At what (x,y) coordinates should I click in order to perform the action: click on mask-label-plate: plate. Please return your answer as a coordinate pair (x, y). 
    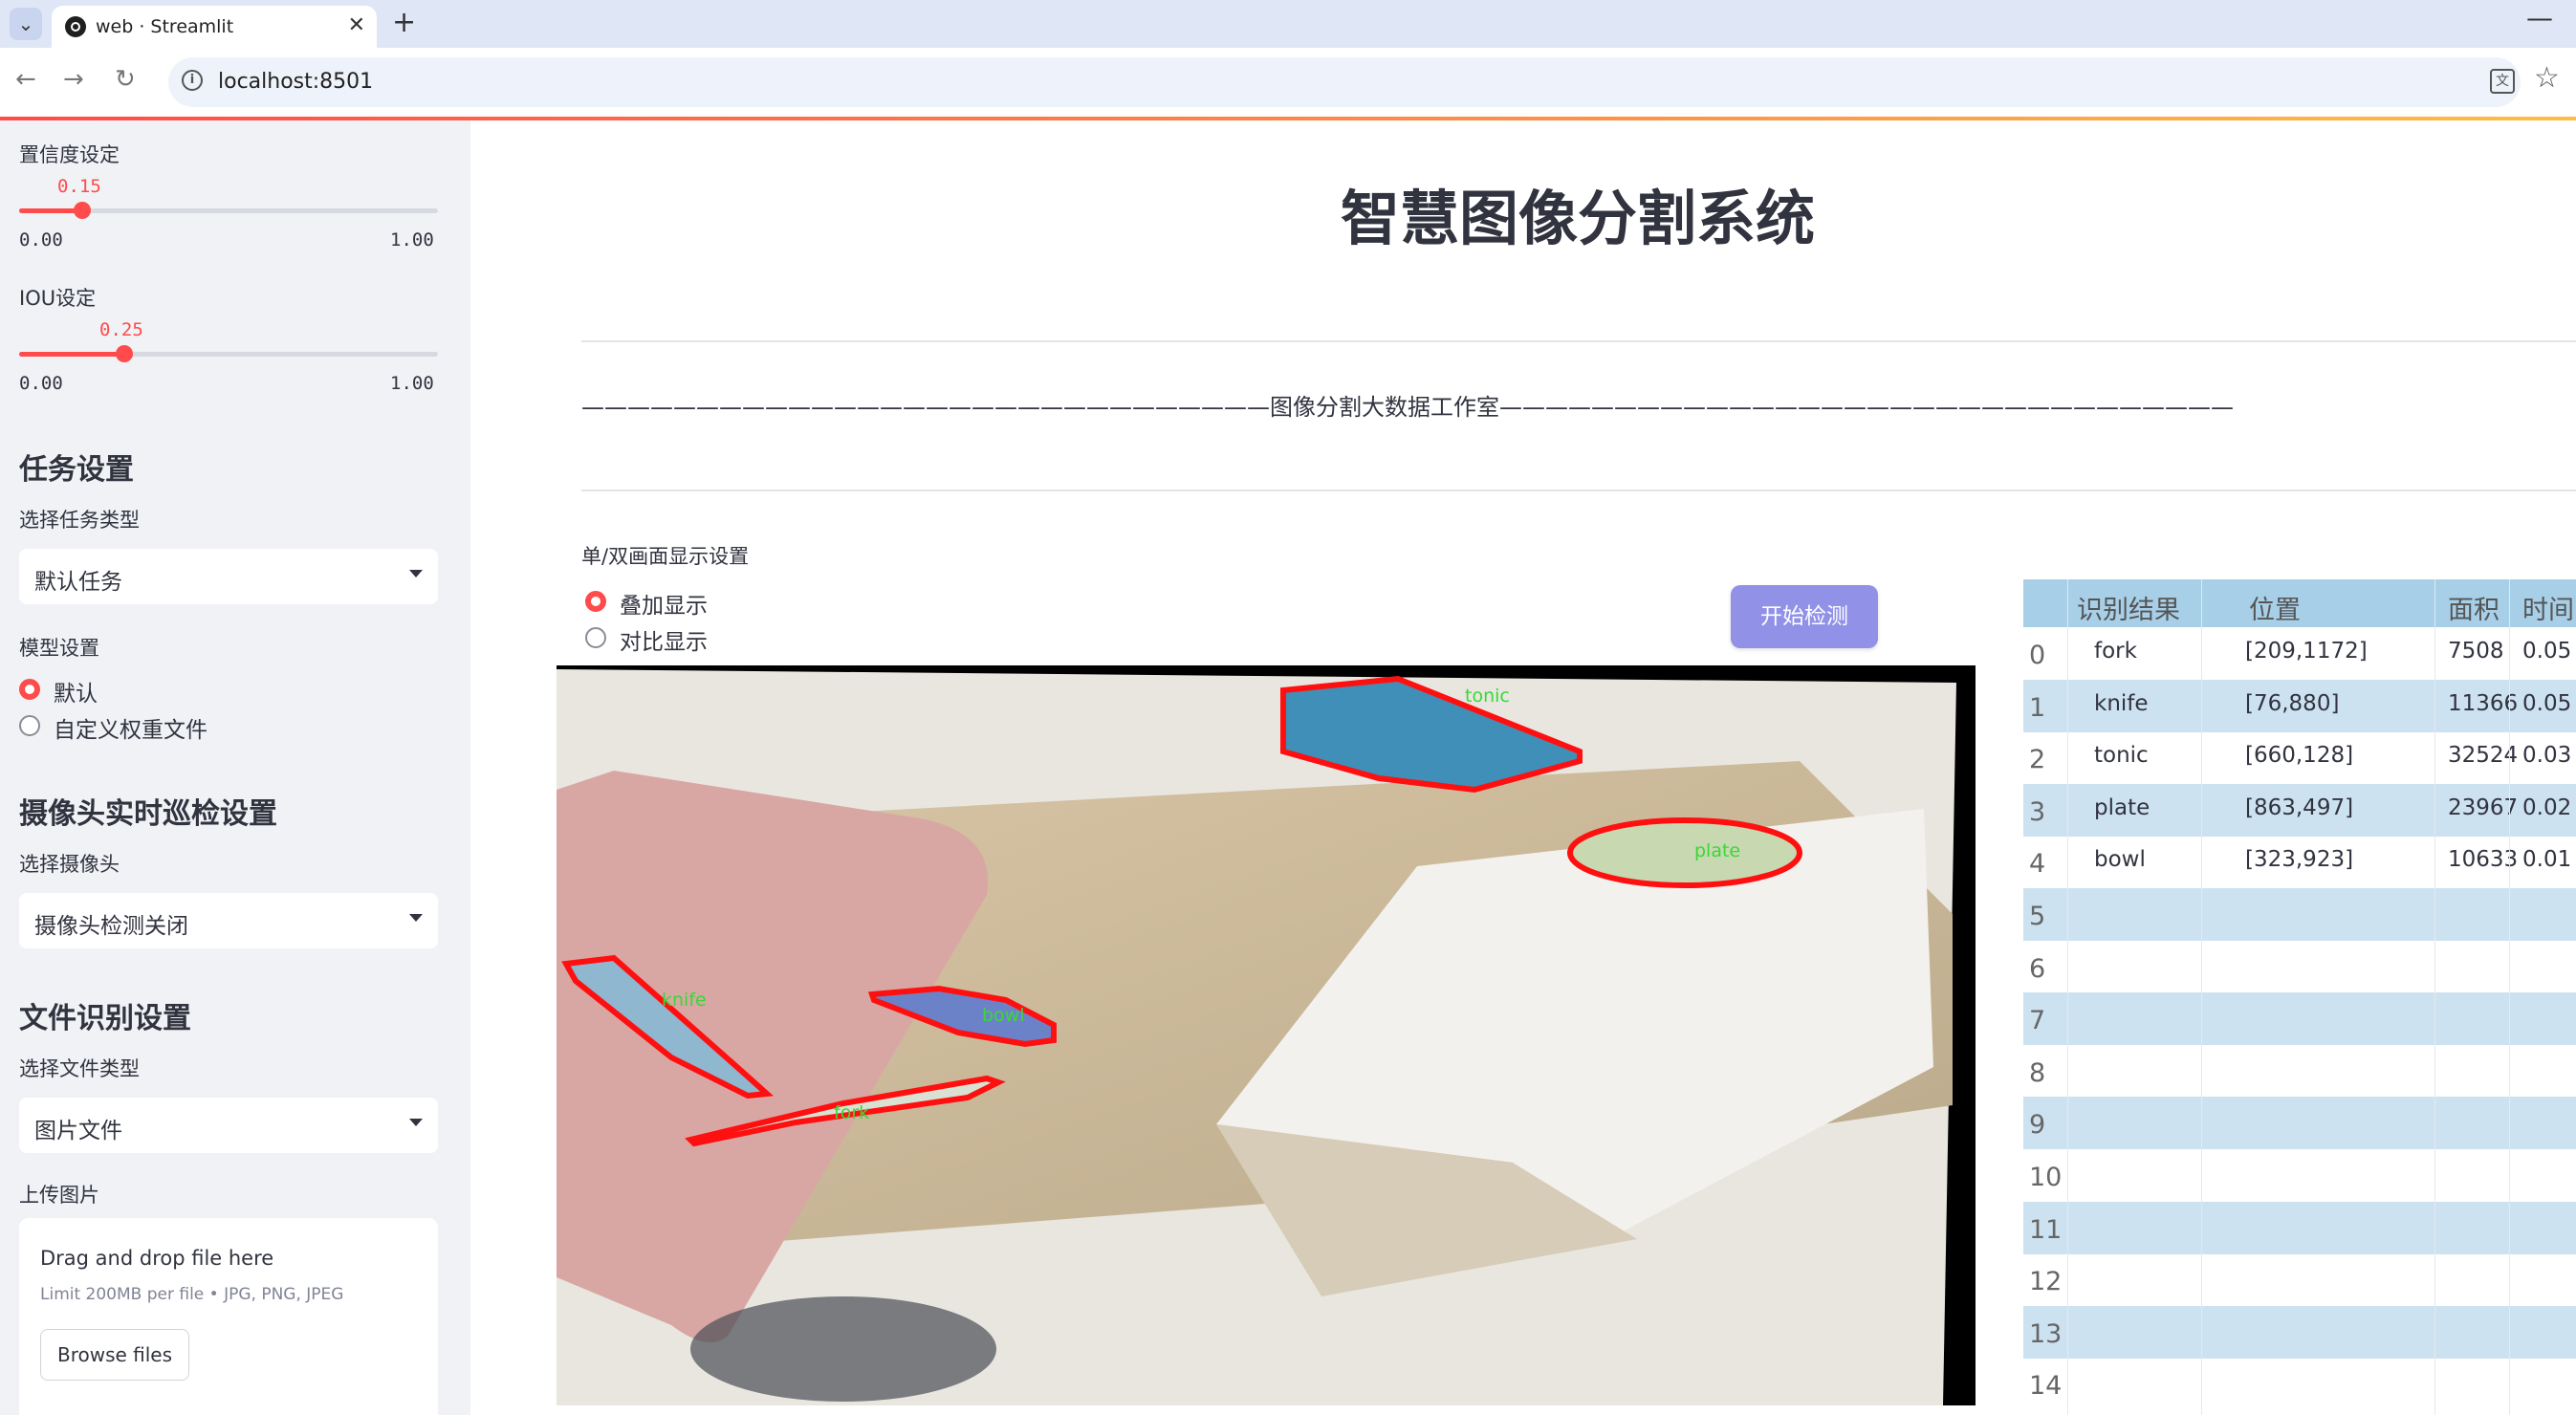
    Looking at the image, I should click on (1717, 850).